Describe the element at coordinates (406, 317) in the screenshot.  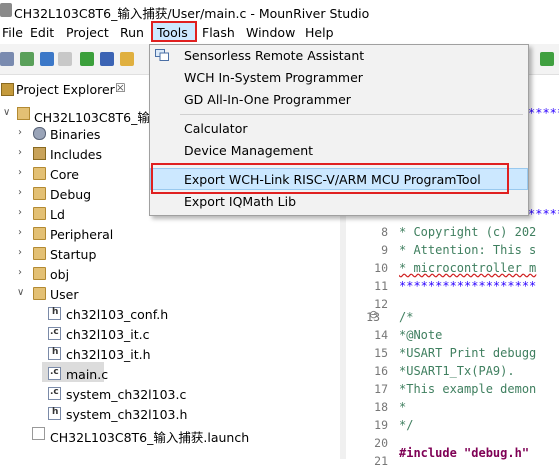
I see `code-line: /*` at that location.